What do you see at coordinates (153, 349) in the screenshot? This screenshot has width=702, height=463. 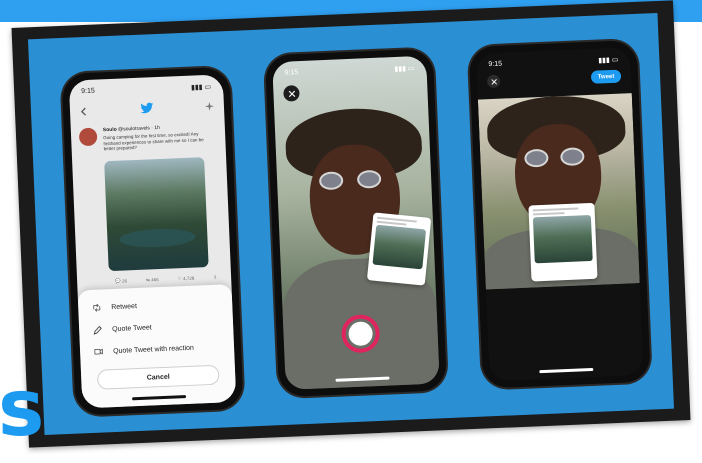 I see `quote-tweet-reaction-label: Quote Tweet with reaction` at bounding box center [153, 349].